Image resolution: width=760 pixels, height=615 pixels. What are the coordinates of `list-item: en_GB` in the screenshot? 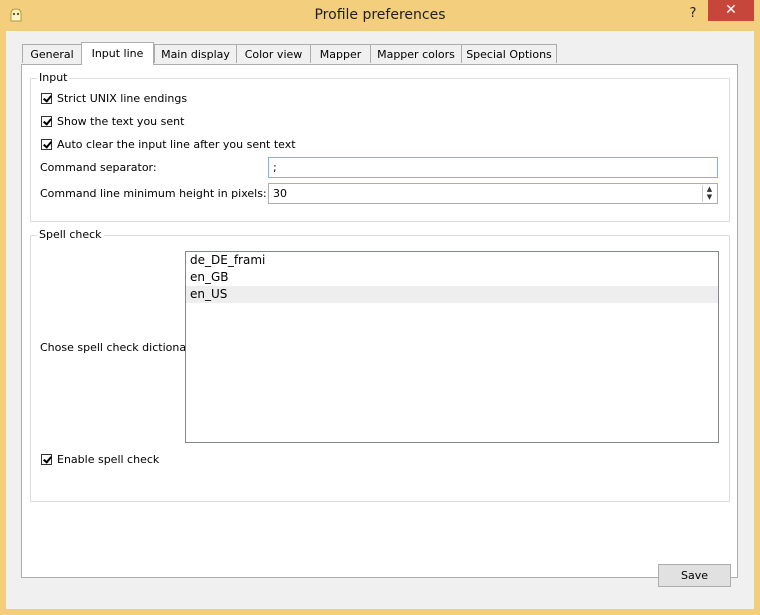 It's located at (452, 277).